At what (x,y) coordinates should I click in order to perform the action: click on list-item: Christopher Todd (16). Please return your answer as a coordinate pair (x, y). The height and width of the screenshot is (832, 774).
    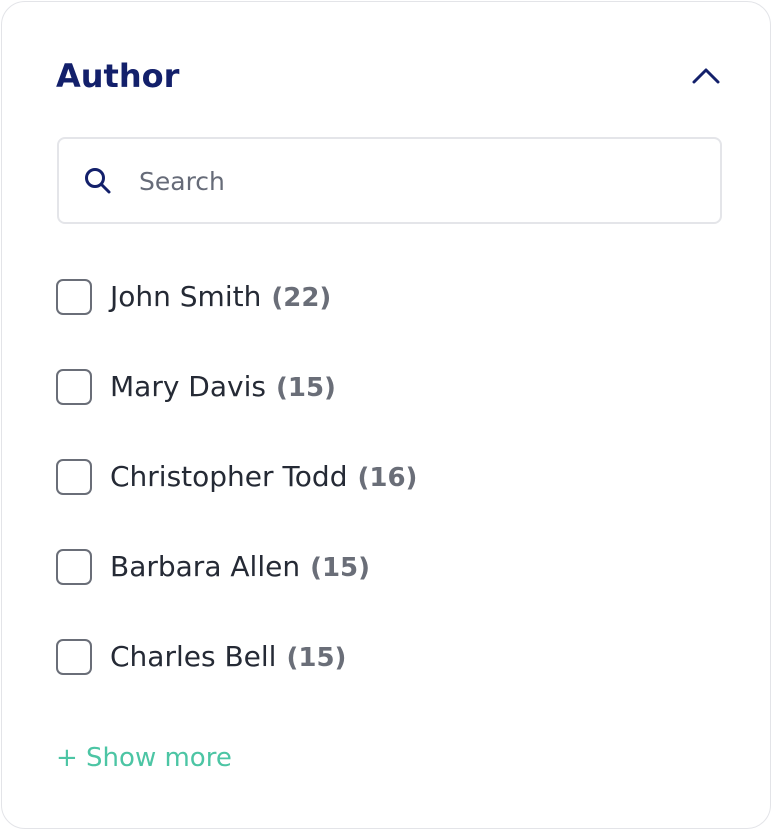
    Looking at the image, I should click on (396, 503).